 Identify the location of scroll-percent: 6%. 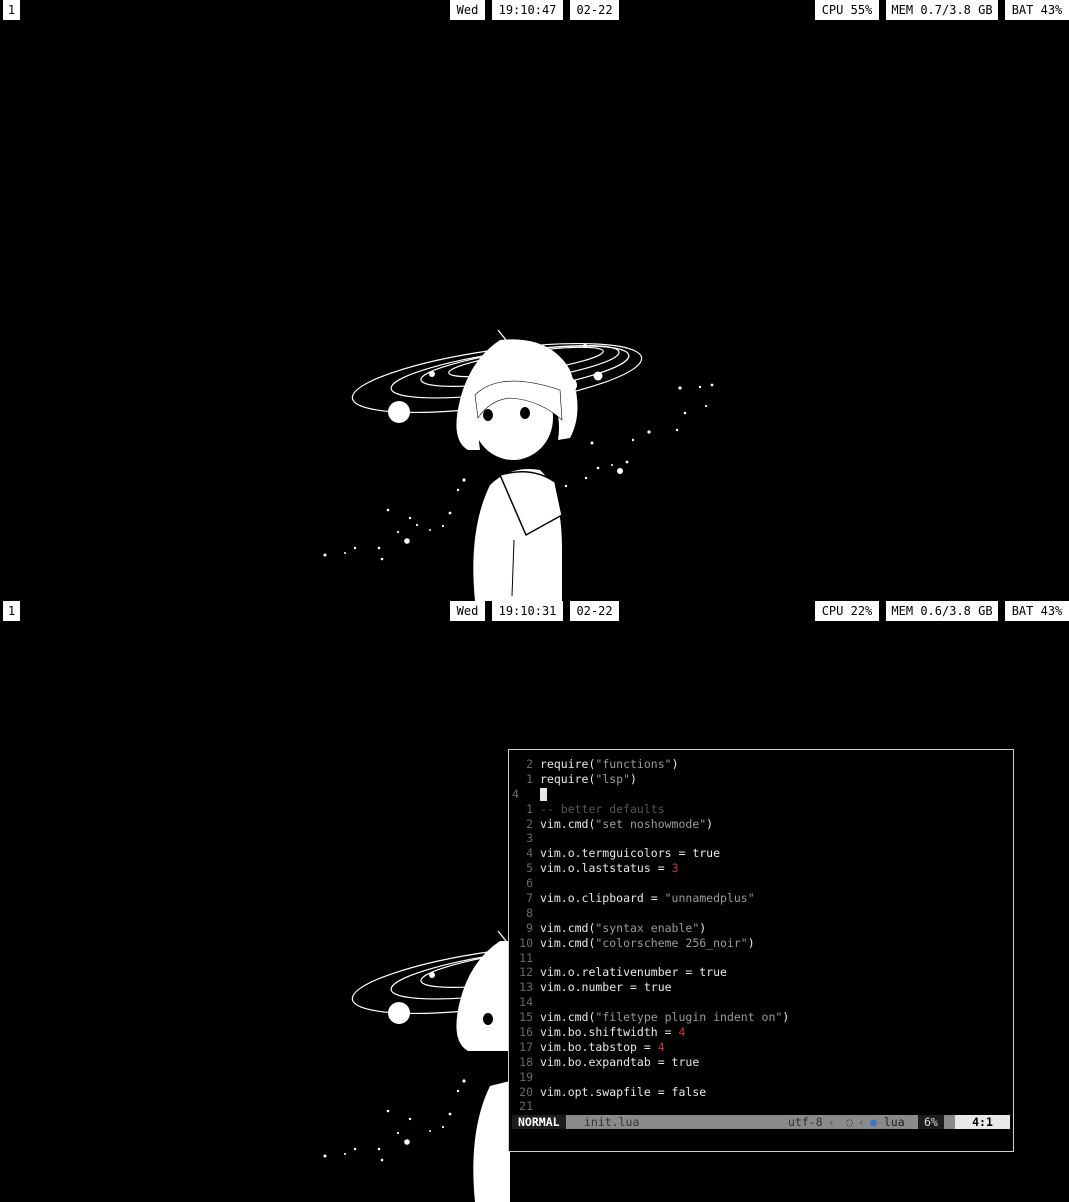
(931, 1122).